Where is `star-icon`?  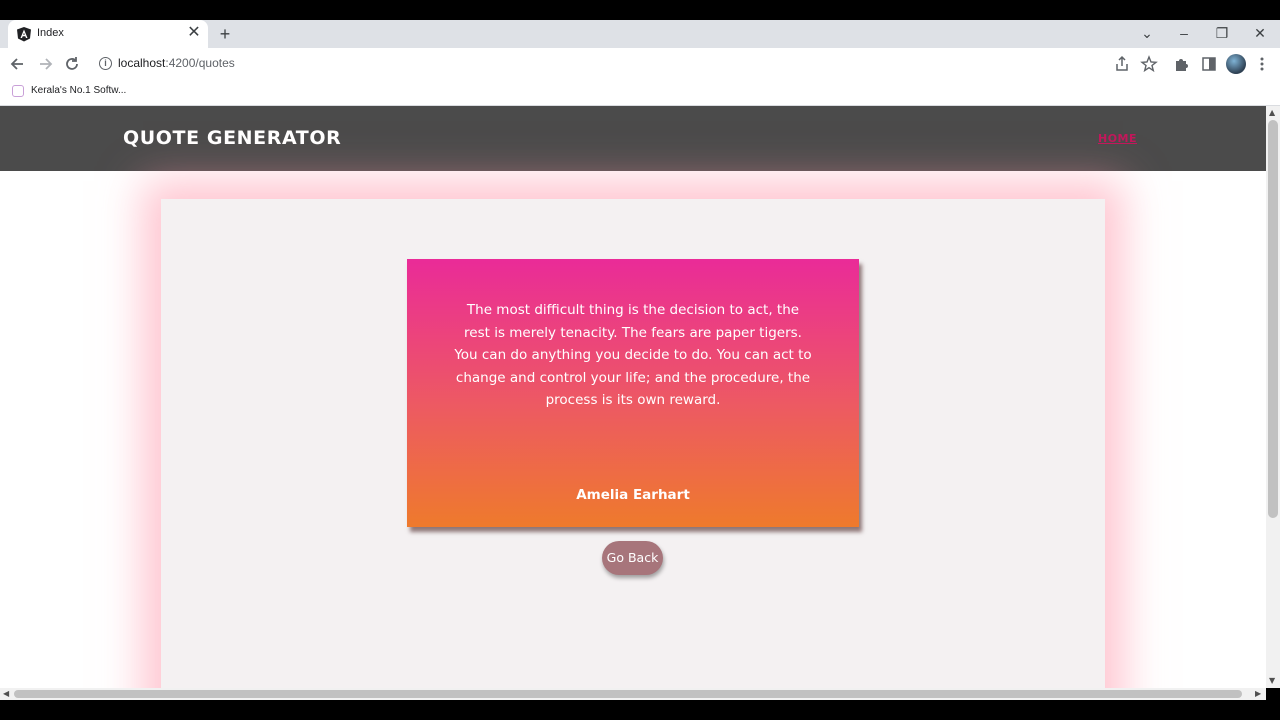
star-icon is located at coordinates (1149, 64).